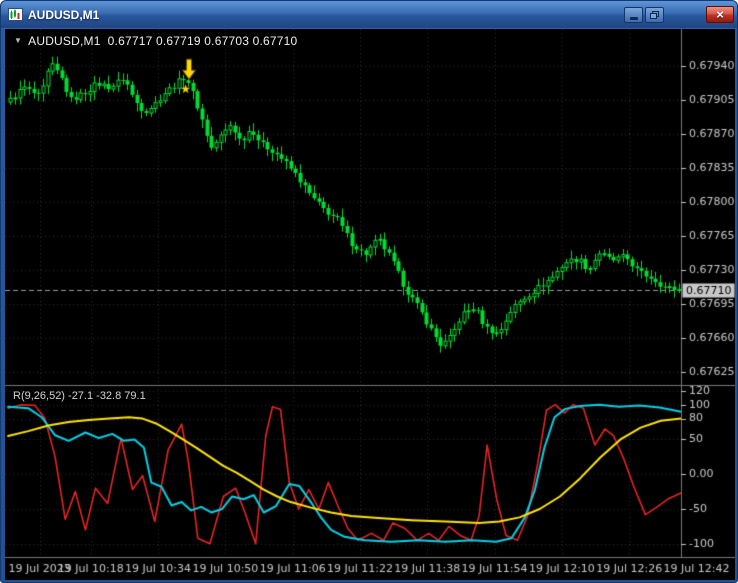 Image resolution: width=738 pixels, height=583 pixels. I want to click on restore-icon, so click(654, 14).